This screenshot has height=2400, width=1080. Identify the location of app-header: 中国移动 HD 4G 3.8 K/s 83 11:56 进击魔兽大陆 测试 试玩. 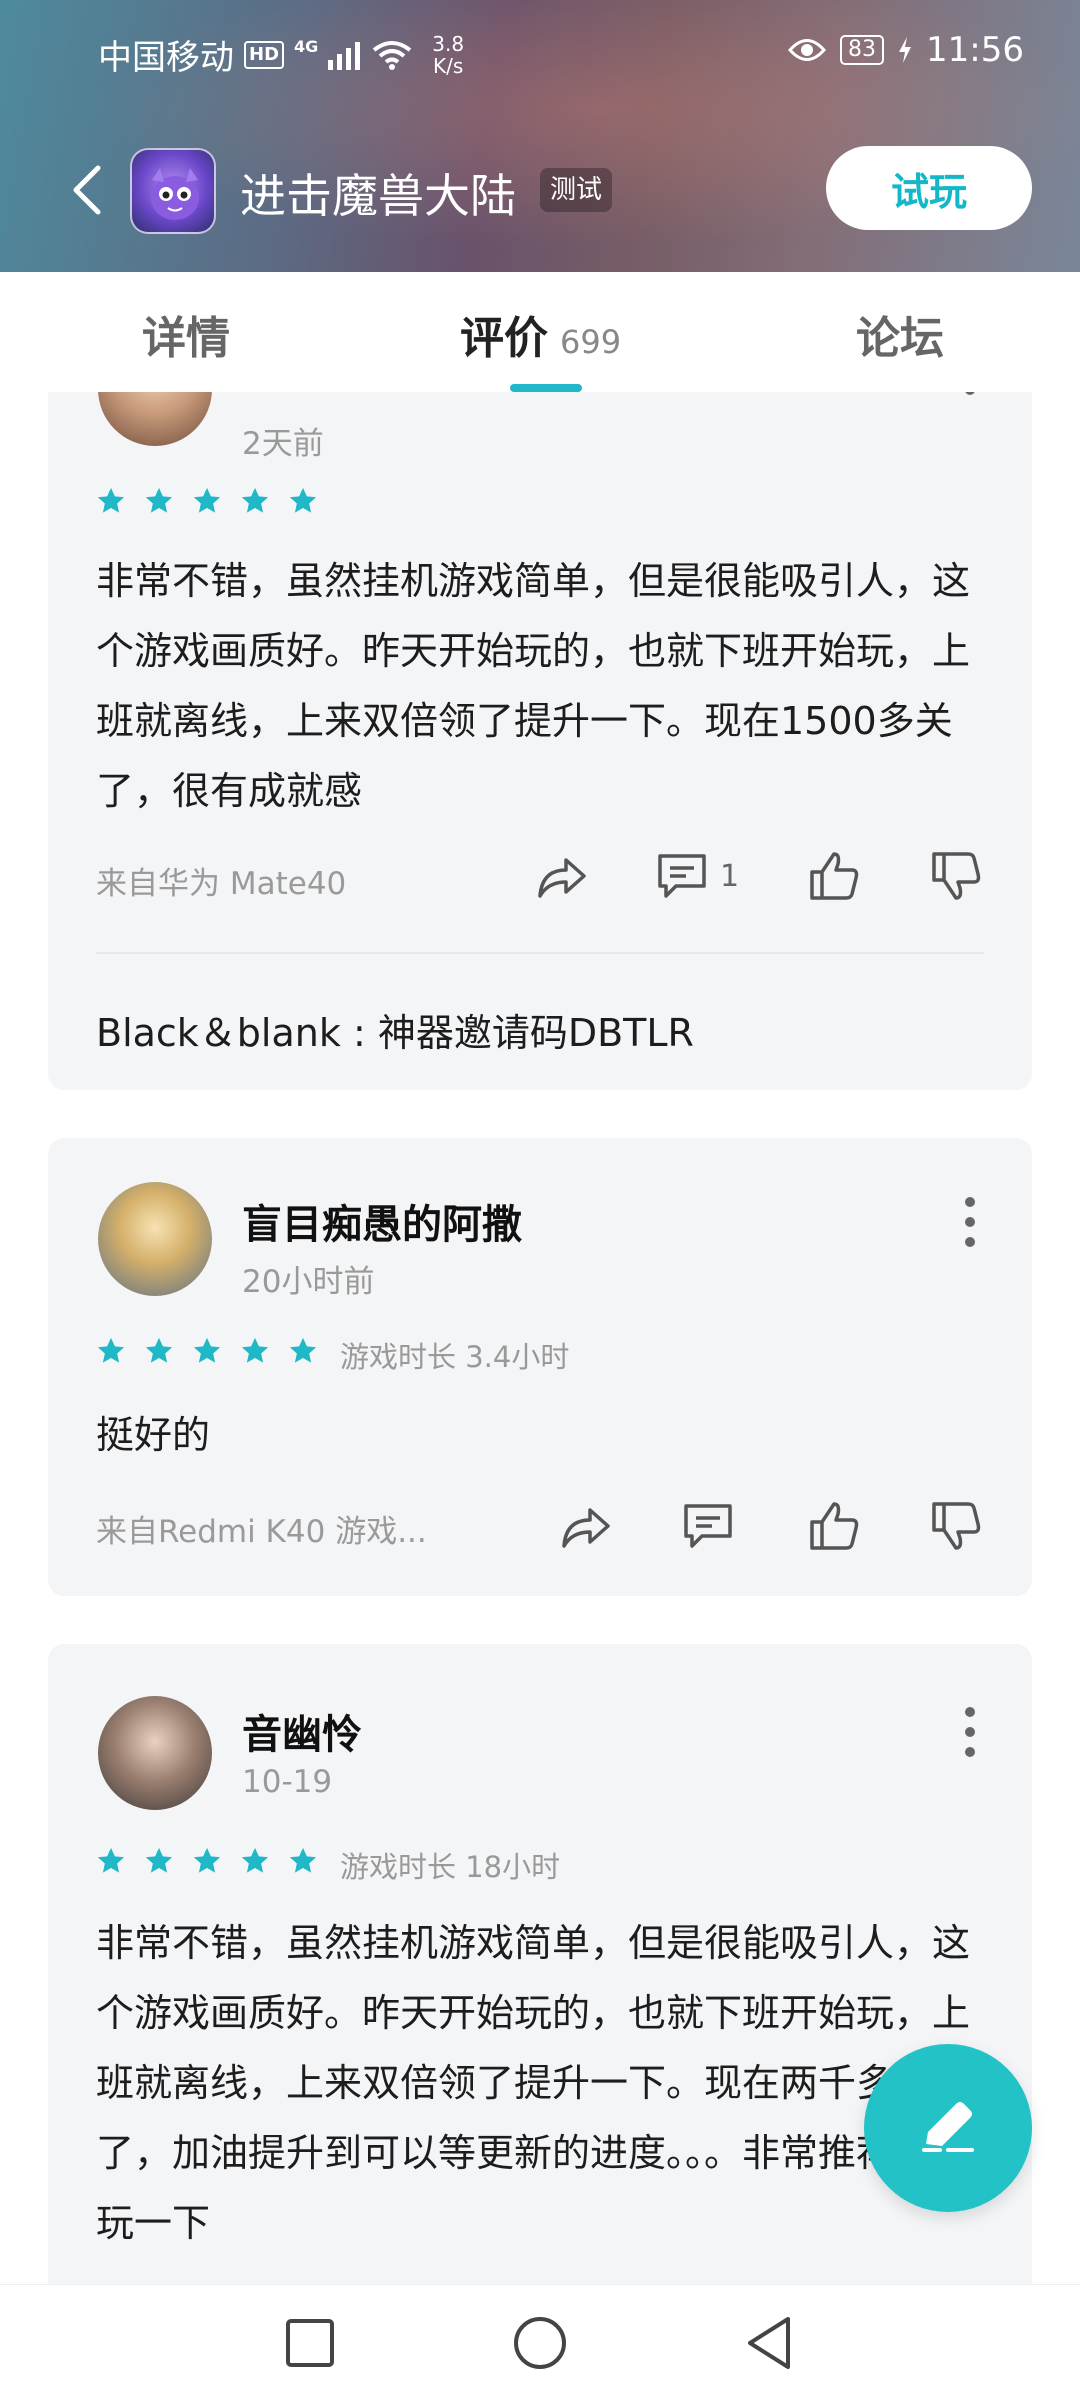
(540, 136).